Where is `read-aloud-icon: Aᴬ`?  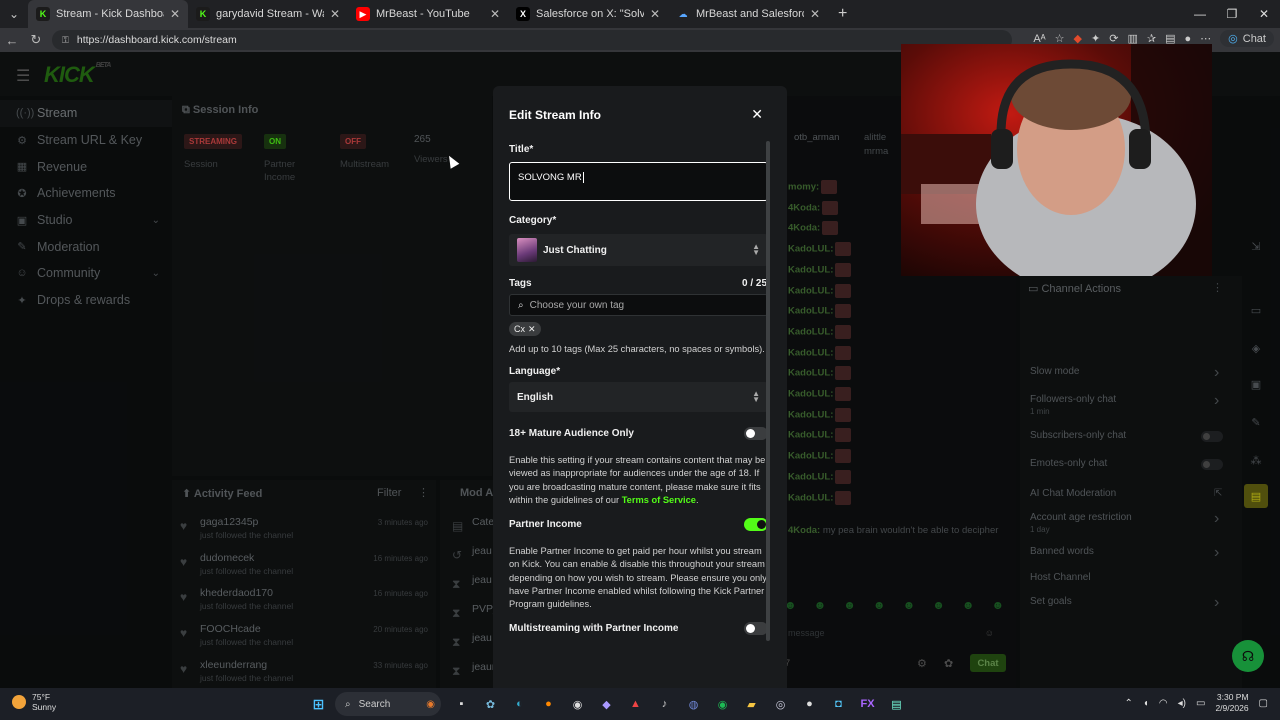 read-aloud-icon: Aᴬ is located at coordinates (1039, 39).